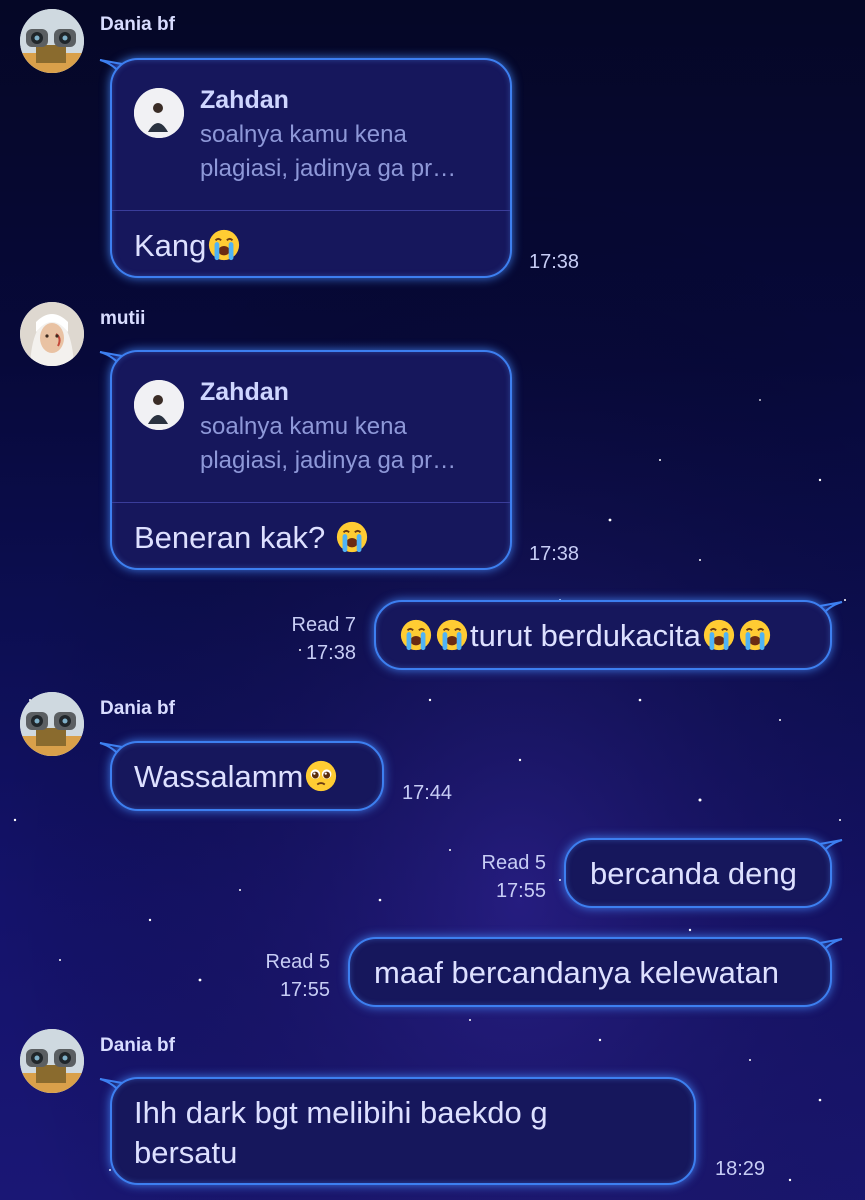 This screenshot has height=1200, width=865. I want to click on message-bubble: Wassalamm, so click(247, 776).